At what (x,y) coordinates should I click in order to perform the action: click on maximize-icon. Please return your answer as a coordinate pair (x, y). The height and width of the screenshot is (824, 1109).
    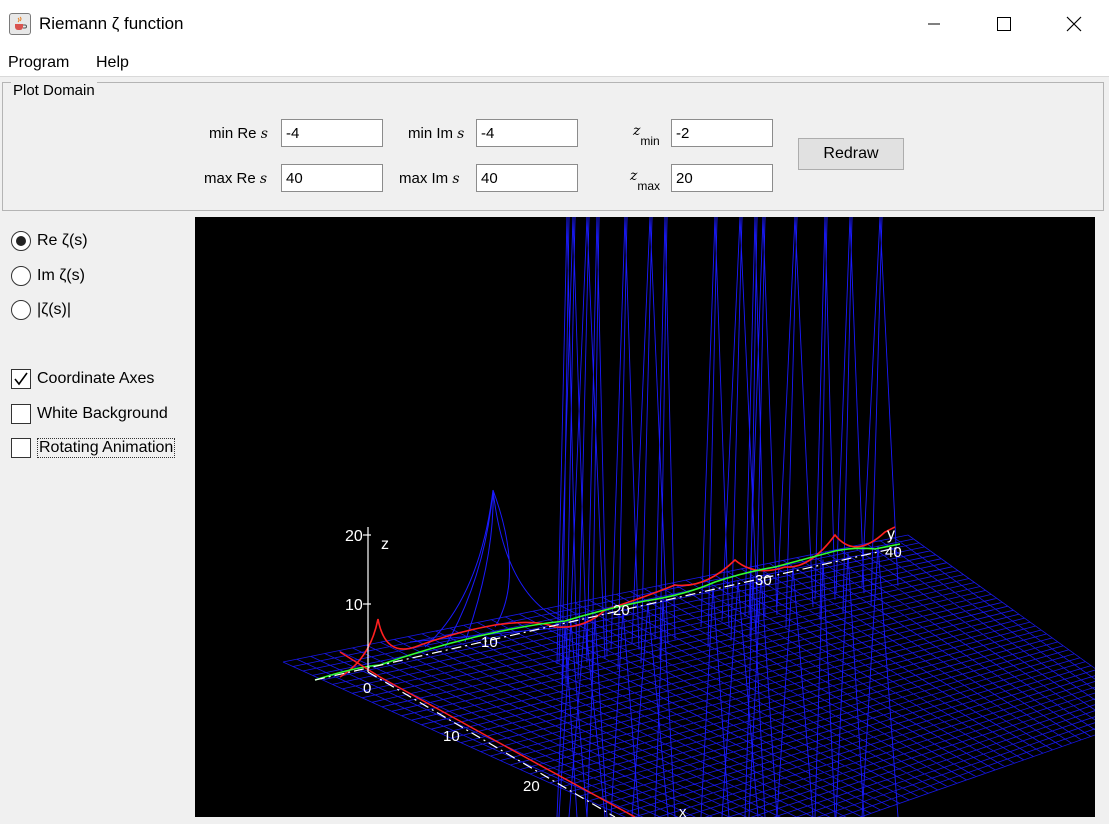
    Looking at the image, I should click on (1004, 24).